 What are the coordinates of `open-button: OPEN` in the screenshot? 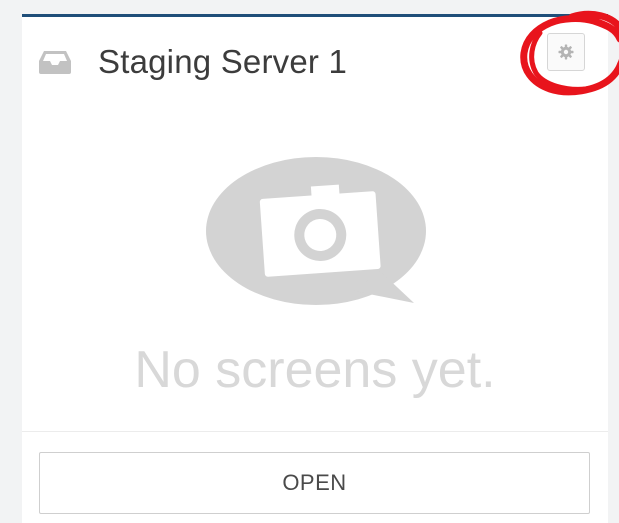 It's located at (314, 483).